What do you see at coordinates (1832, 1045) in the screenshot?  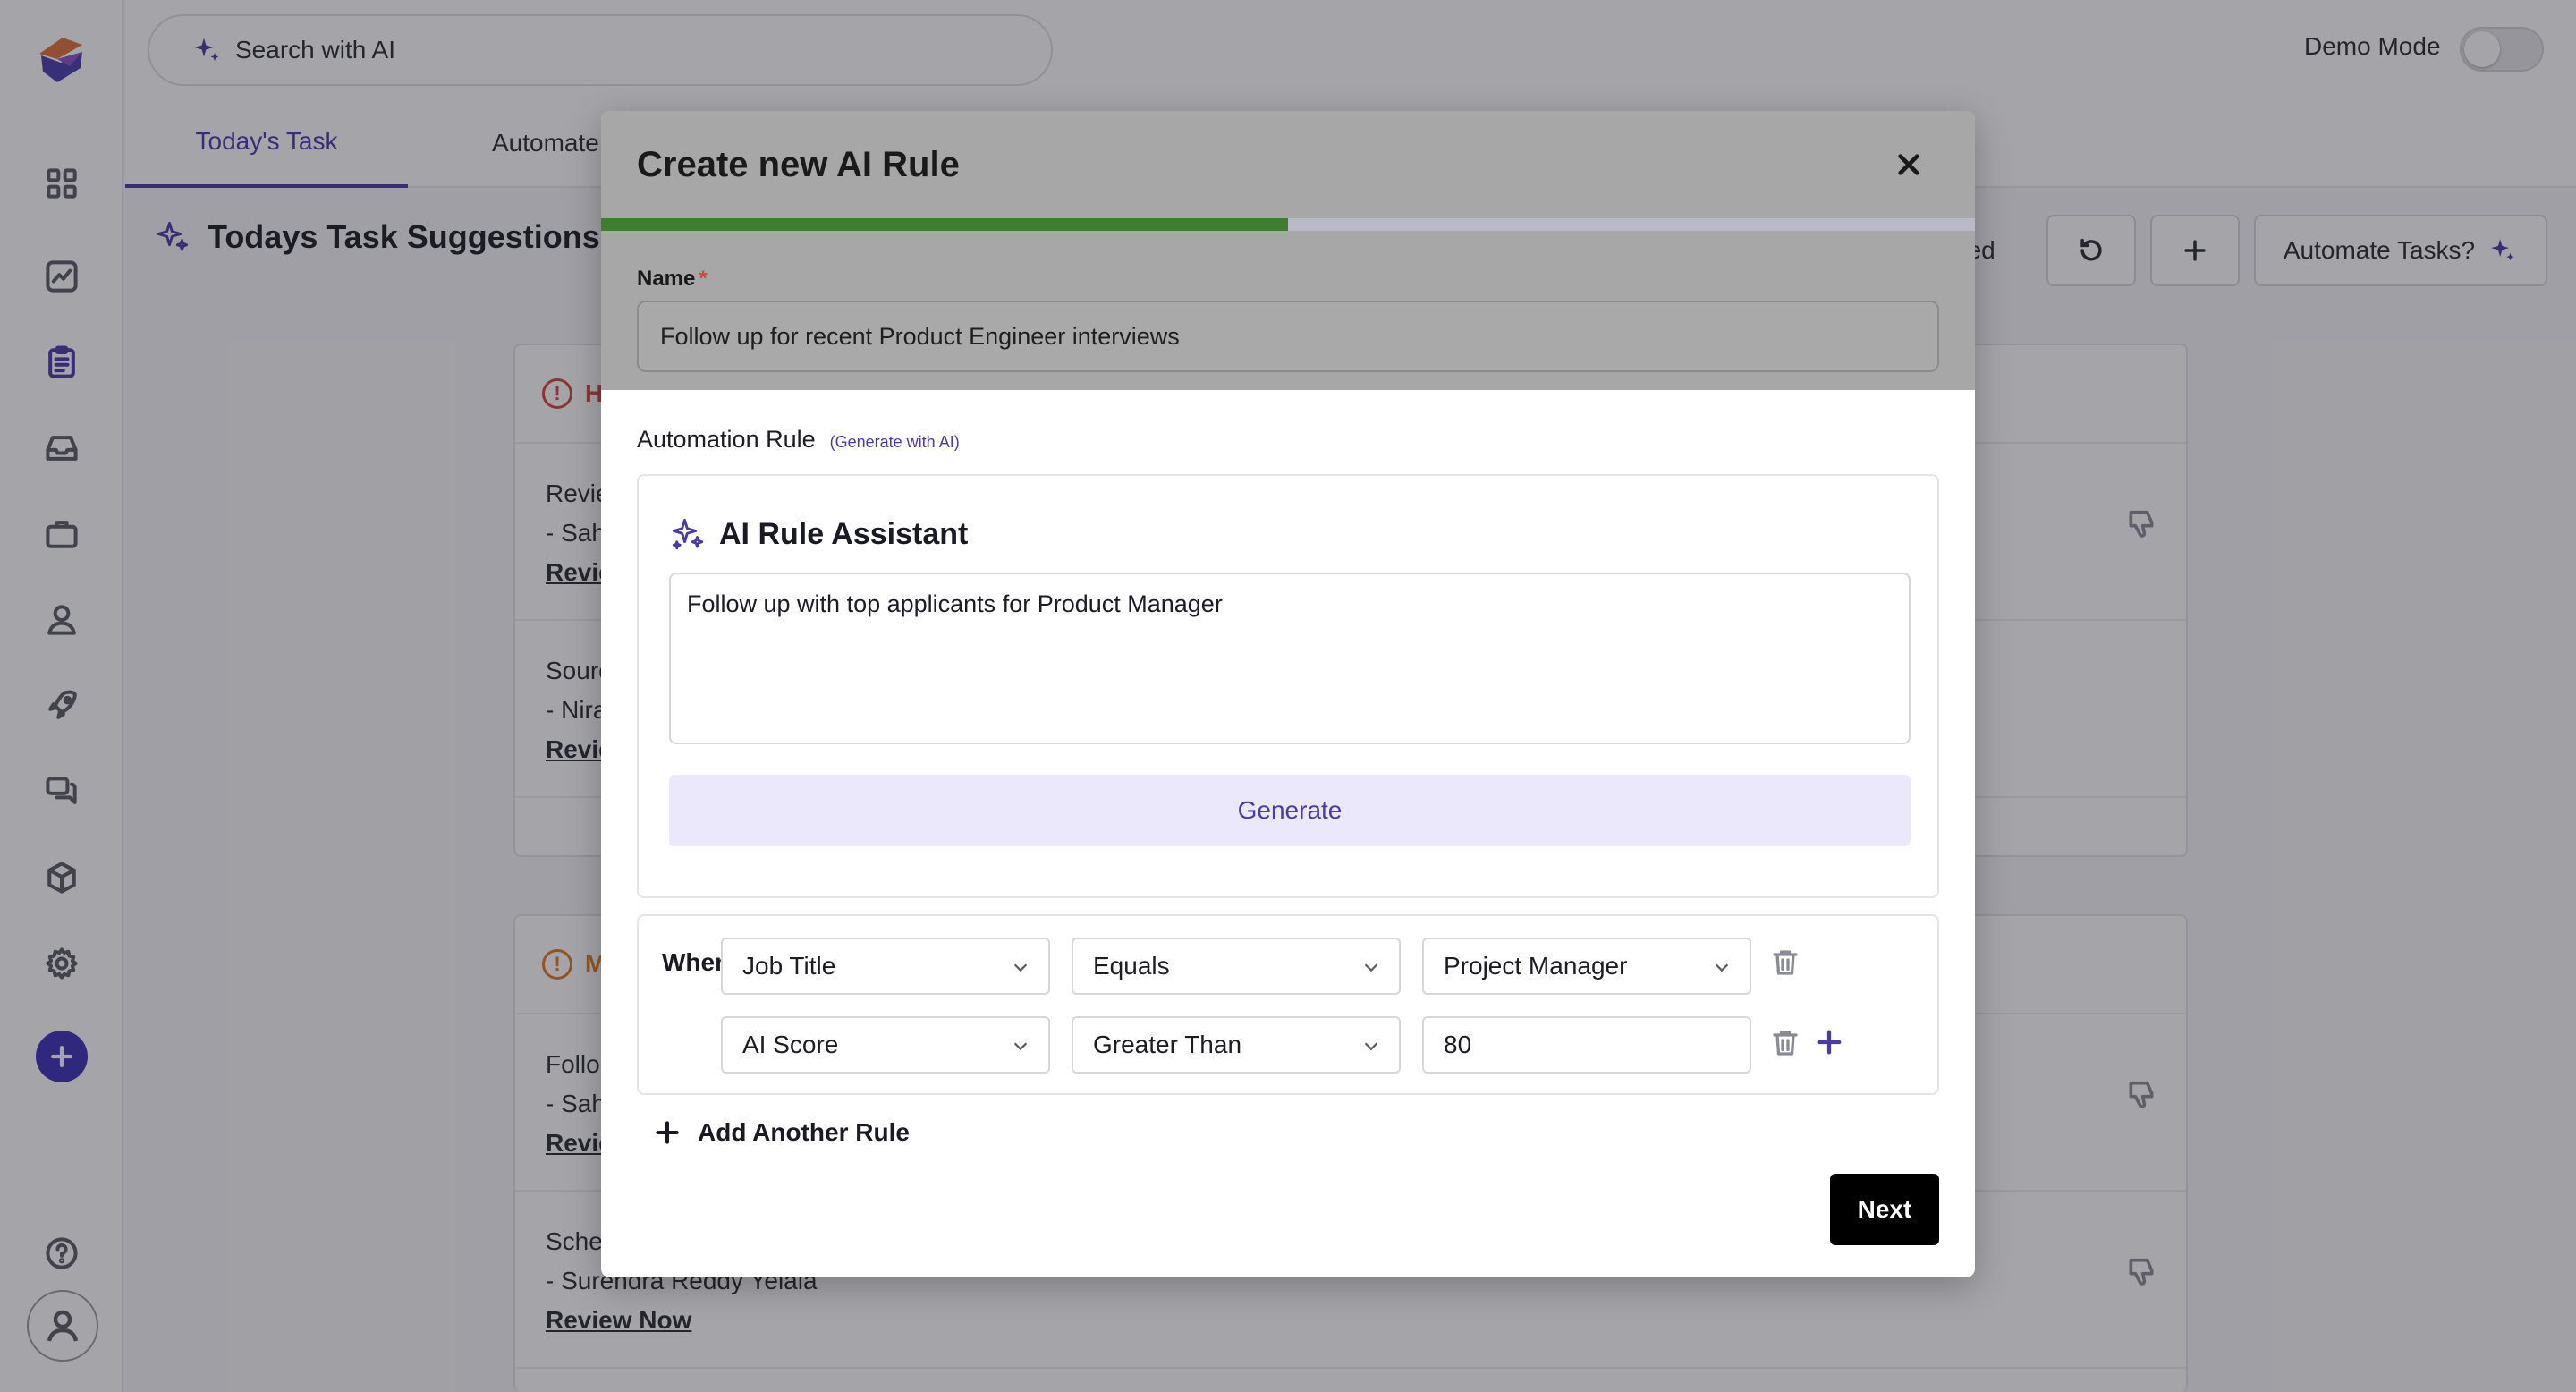 I see `add-condition-icon` at bounding box center [1832, 1045].